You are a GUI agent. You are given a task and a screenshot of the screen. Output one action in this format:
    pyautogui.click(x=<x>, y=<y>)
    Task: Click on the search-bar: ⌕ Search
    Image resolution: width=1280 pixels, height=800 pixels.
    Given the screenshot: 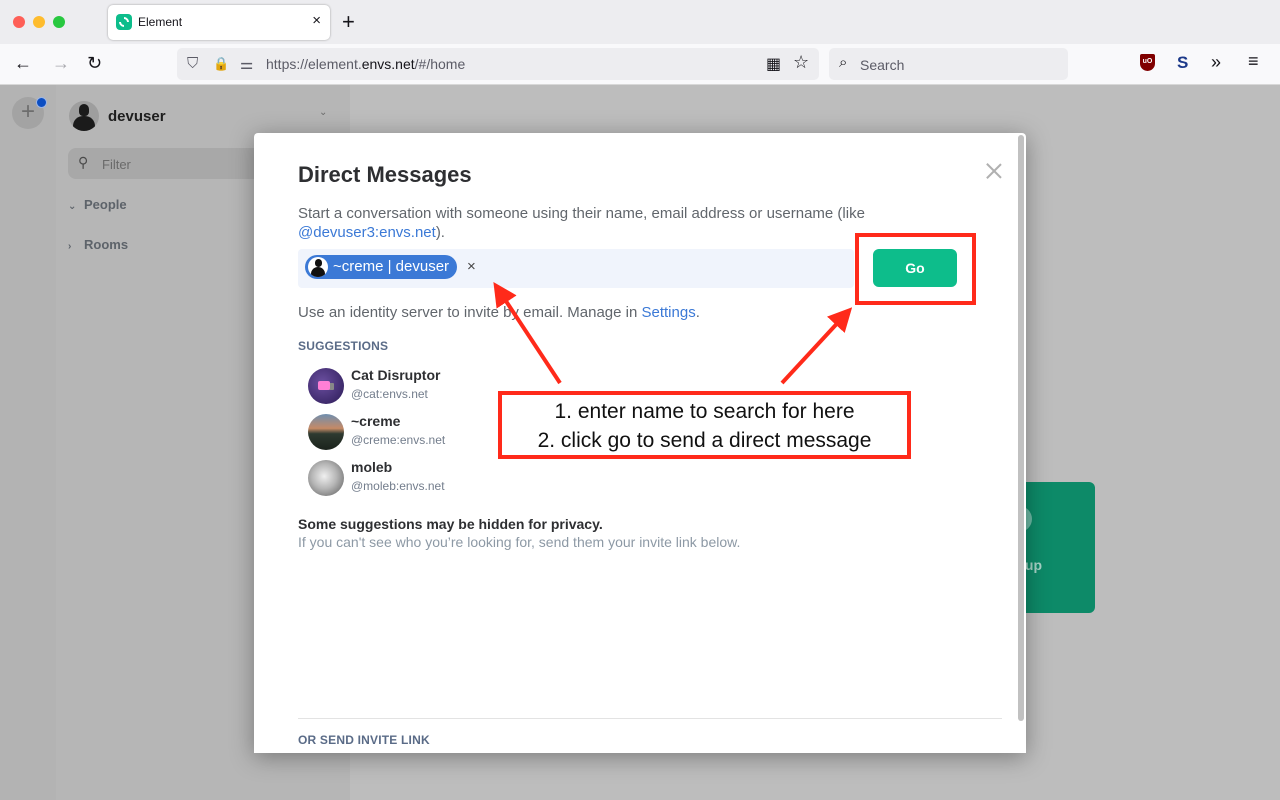 What is the action you would take?
    pyautogui.click(x=948, y=64)
    